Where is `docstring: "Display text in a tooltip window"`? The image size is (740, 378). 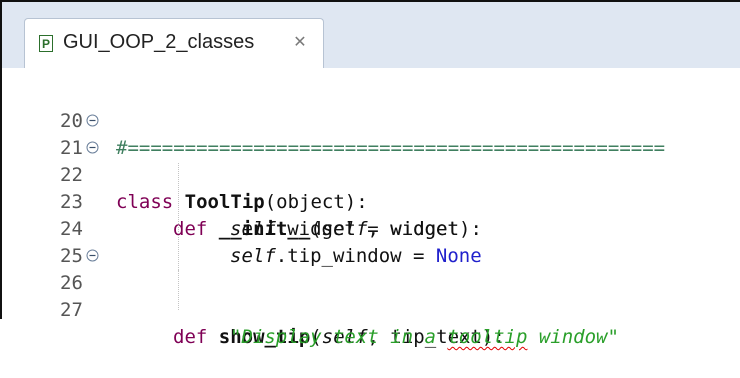 docstring: "Display text in a tooltip window" is located at coordinates (424, 337).